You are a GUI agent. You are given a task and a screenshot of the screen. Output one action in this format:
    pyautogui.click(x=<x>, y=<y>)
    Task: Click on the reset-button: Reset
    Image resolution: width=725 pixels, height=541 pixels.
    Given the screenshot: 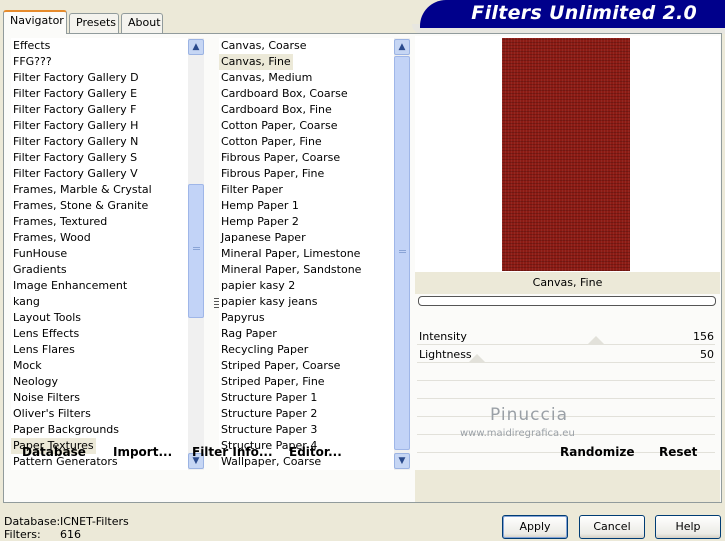 What is the action you would take?
    pyautogui.click(x=678, y=452)
    